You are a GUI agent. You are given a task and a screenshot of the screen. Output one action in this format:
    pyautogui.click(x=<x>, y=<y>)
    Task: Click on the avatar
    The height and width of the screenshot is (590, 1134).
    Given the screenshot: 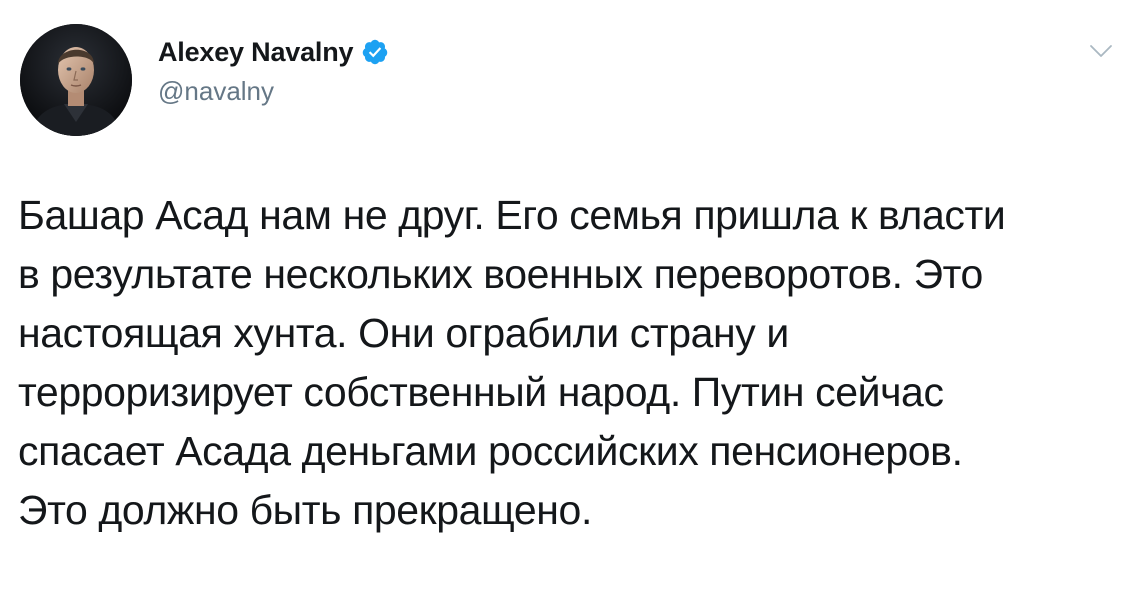 What is the action you would take?
    pyautogui.click(x=76, y=80)
    